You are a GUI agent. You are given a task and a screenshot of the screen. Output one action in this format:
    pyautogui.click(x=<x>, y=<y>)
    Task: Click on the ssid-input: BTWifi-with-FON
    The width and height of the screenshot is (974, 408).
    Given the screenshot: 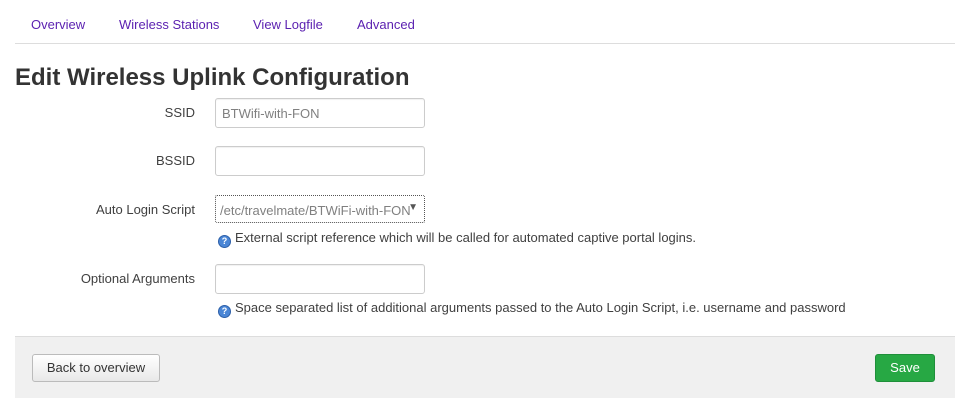 What is the action you would take?
    pyautogui.click(x=320, y=113)
    